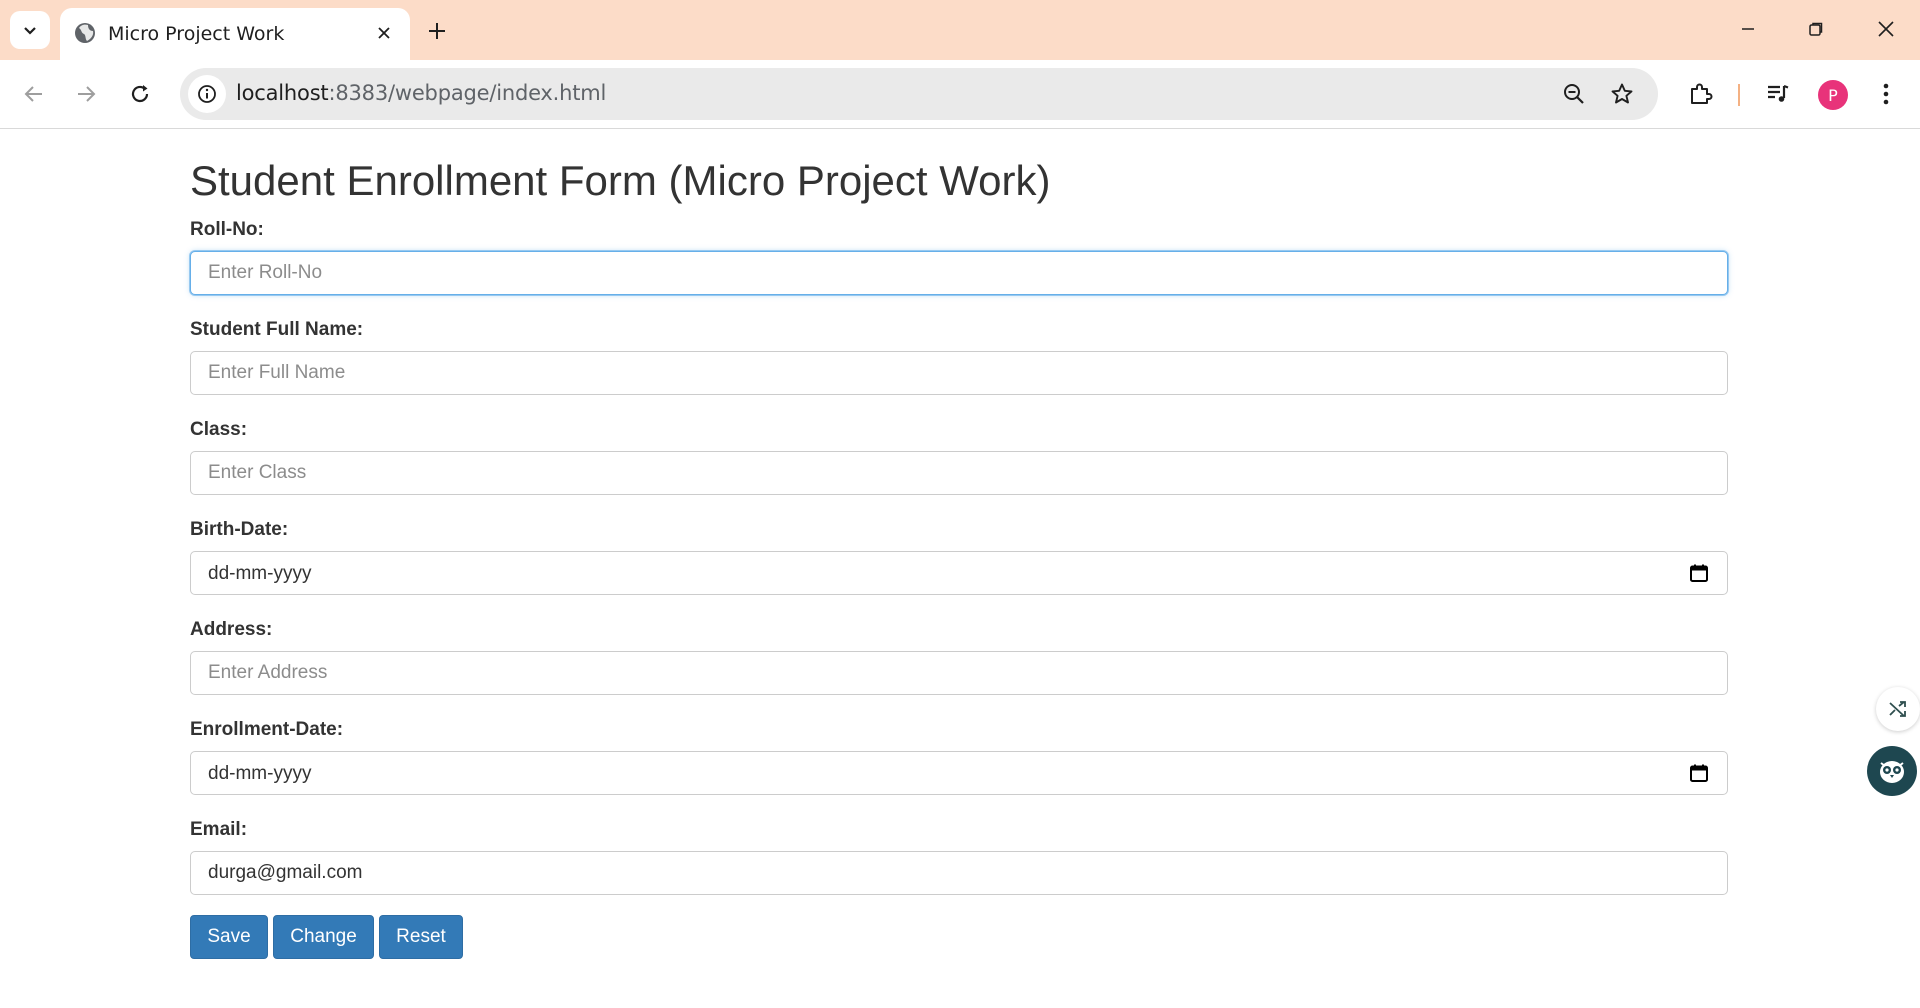 The width and height of the screenshot is (1920, 1008). I want to click on class-label: Class:, so click(219, 429).